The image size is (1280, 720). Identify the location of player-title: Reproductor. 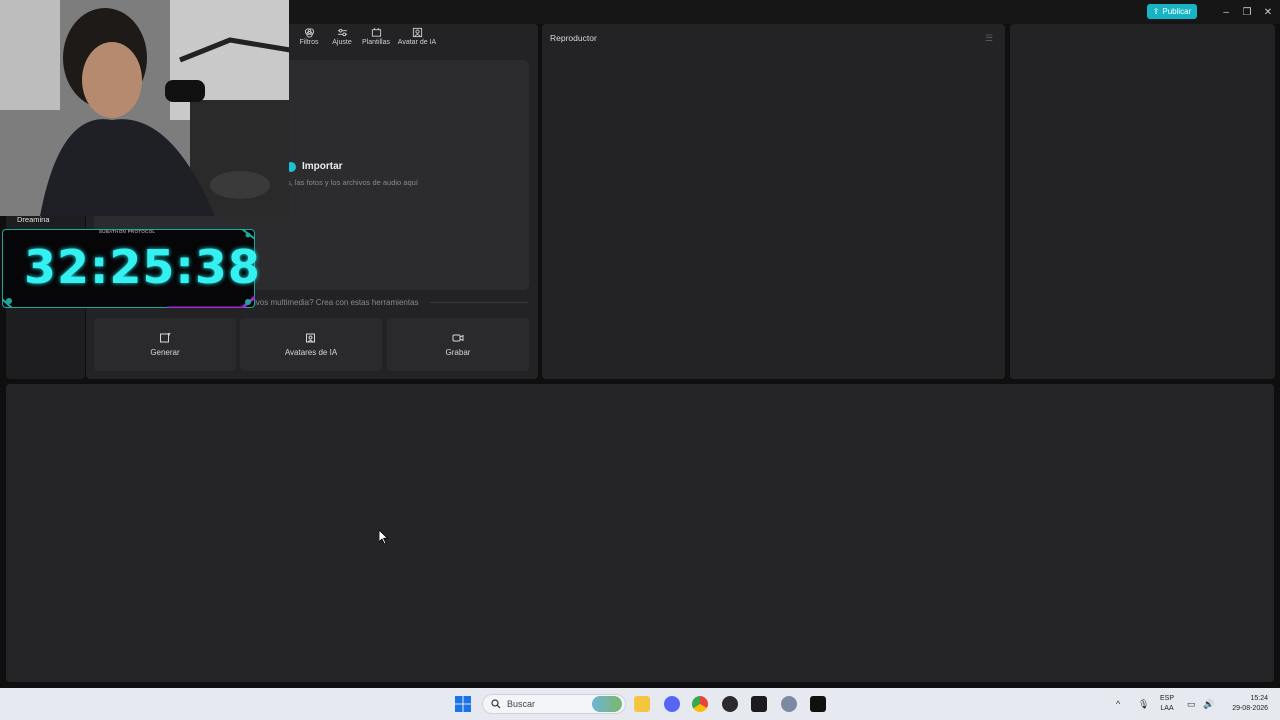
(573, 38).